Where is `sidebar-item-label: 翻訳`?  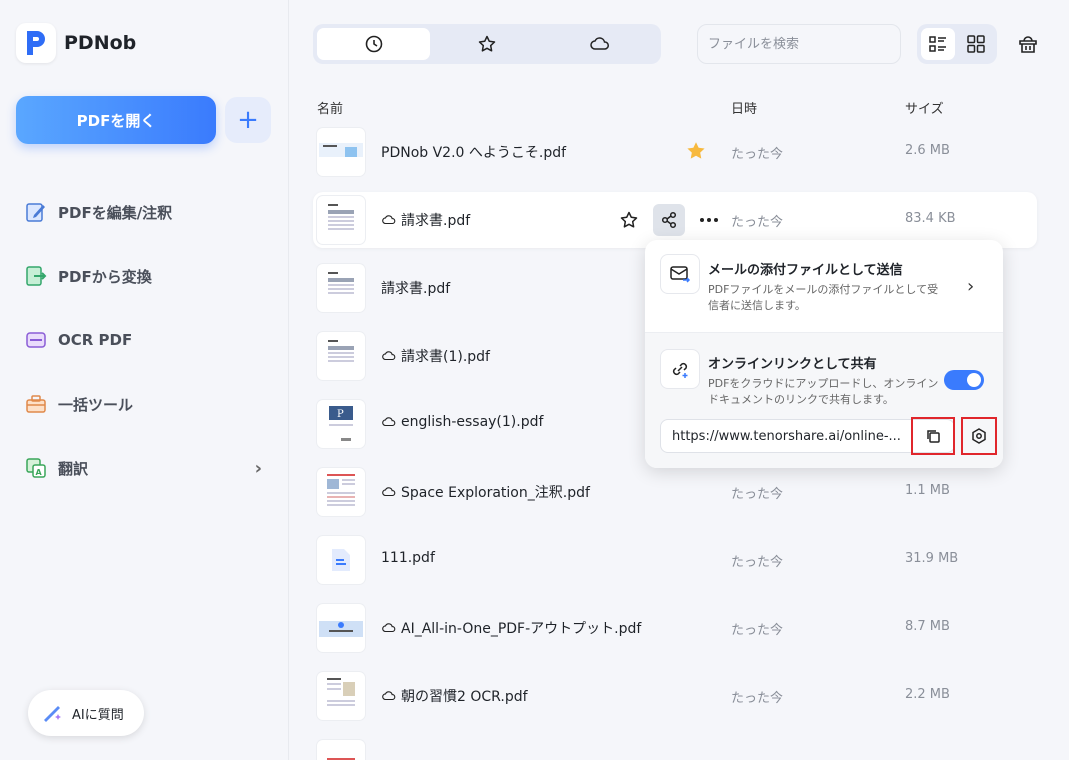 sidebar-item-label: 翻訳 is located at coordinates (73, 468).